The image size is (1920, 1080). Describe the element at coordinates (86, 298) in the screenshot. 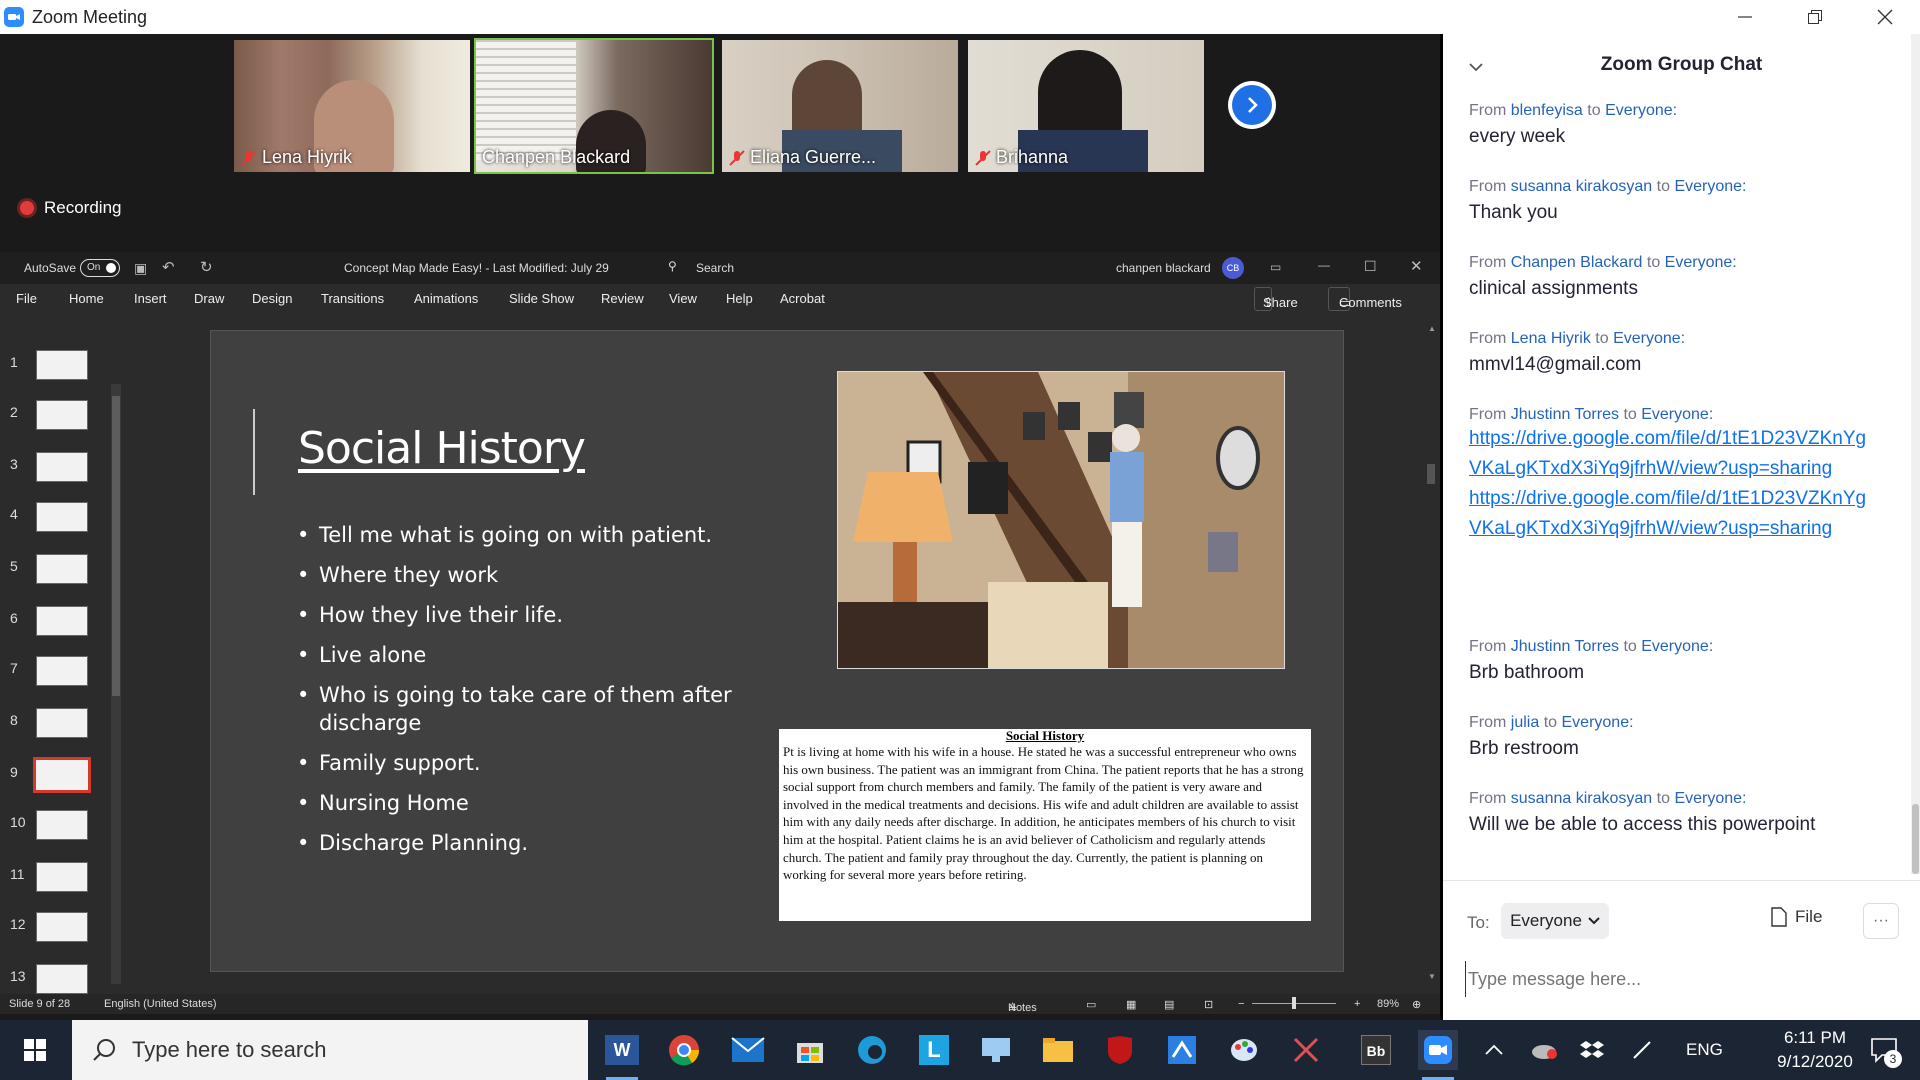

I see `tab-home: Home` at that location.